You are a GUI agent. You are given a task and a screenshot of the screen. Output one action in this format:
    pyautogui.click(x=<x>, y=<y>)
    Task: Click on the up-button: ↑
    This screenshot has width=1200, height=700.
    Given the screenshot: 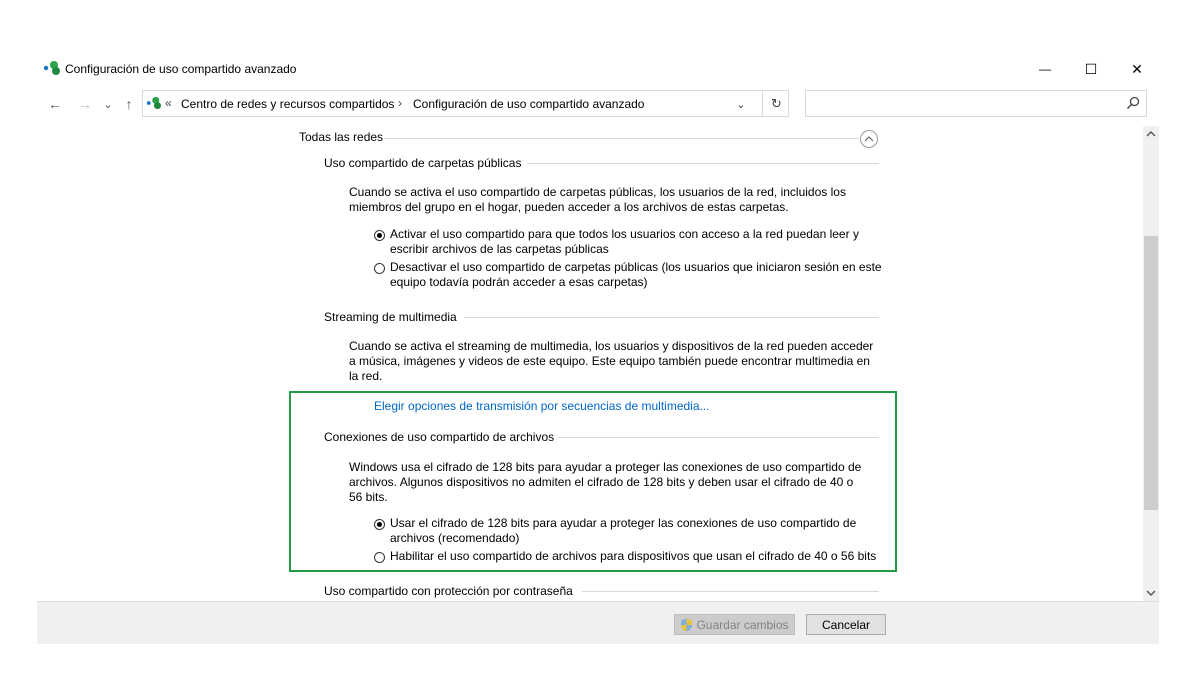 What is the action you would take?
    pyautogui.click(x=129, y=104)
    